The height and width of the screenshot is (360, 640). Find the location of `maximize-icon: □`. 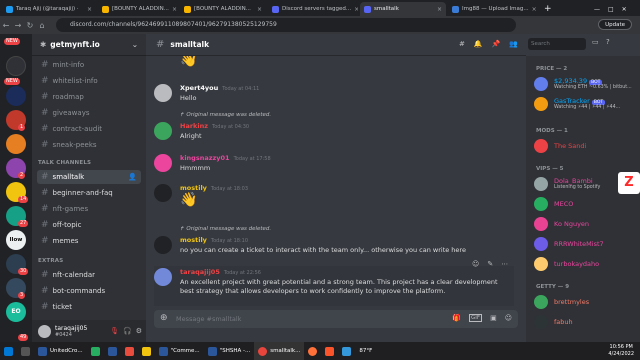

maximize-icon: □ is located at coordinates (611, 9).